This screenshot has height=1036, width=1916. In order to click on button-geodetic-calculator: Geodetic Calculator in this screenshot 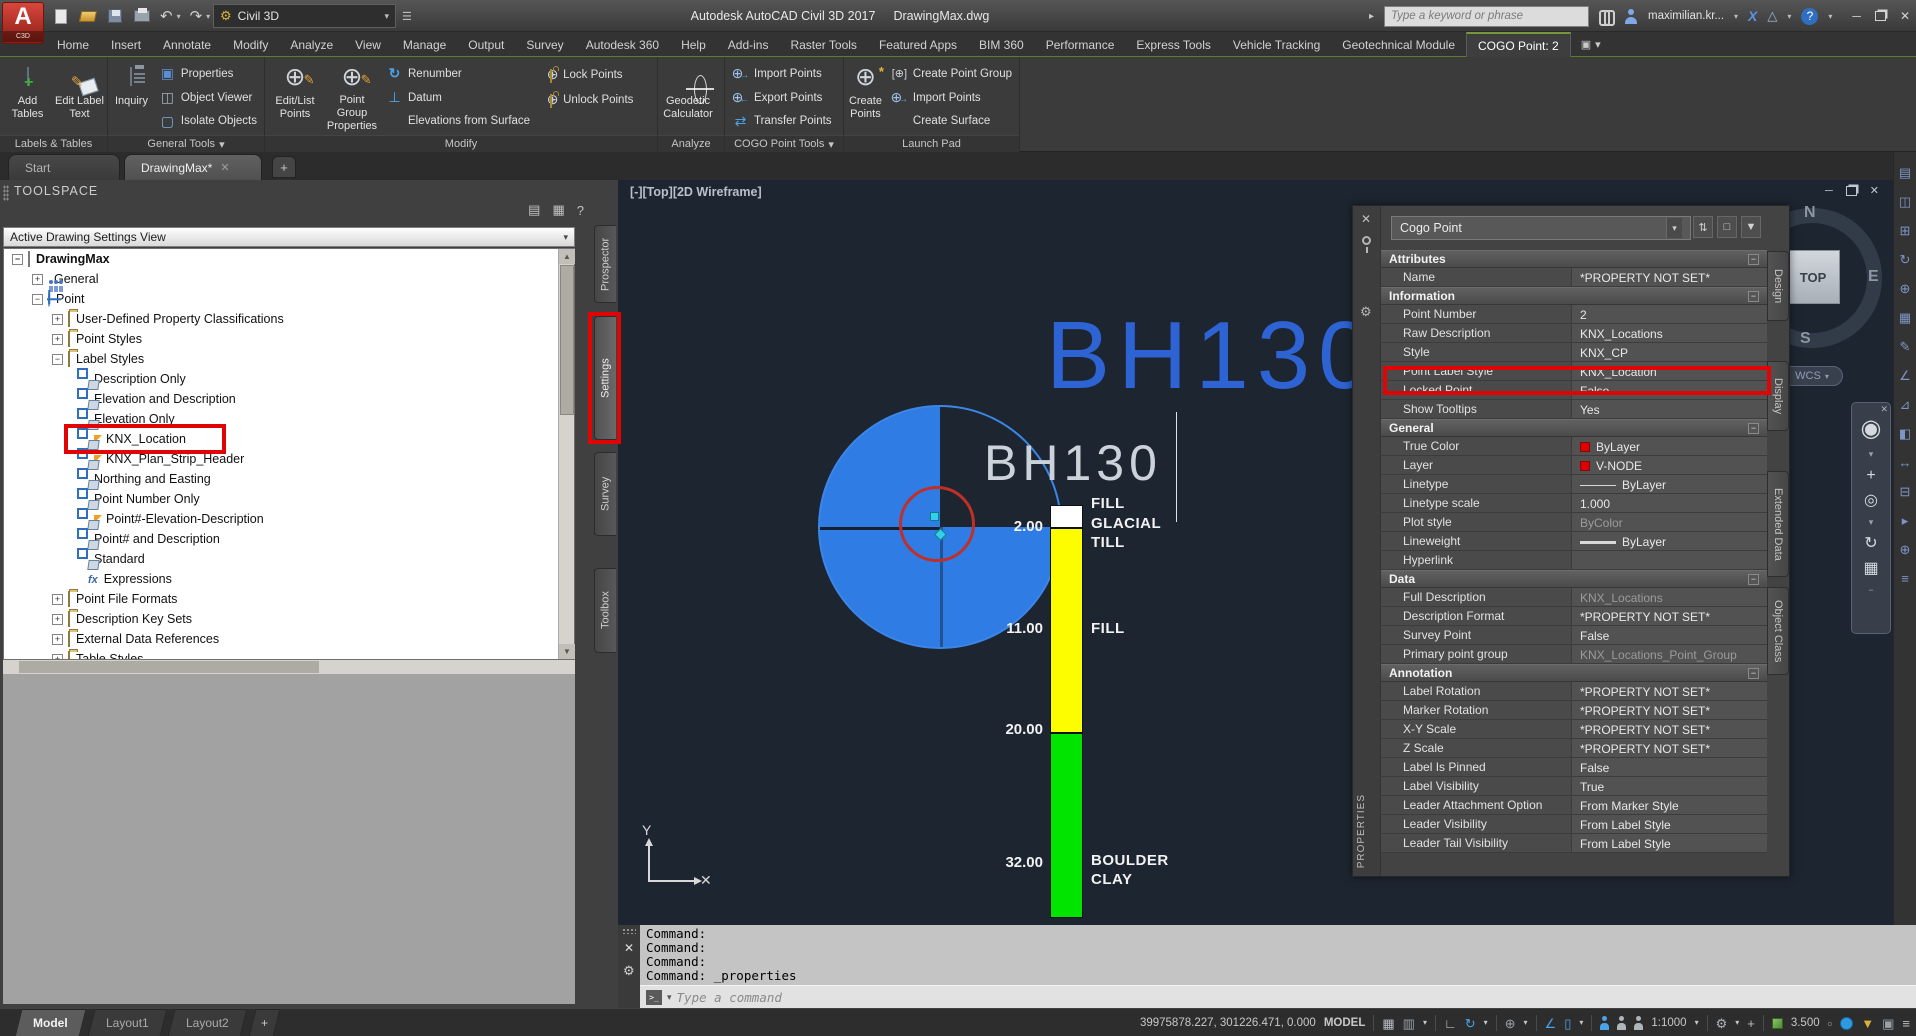, I will do `click(688, 96)`.